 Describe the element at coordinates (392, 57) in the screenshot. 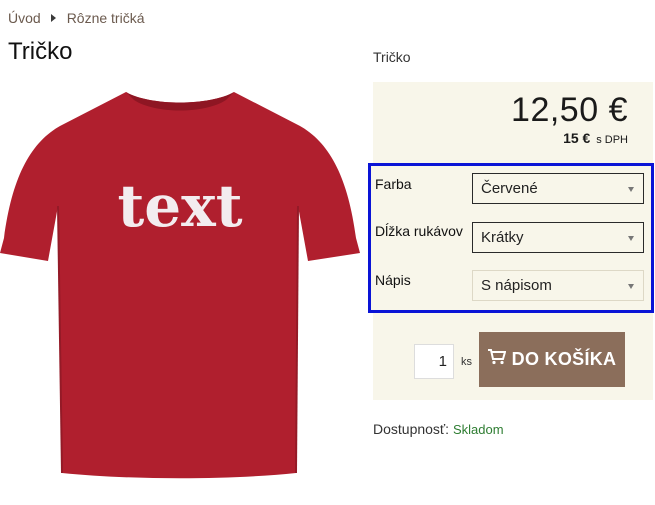

I see `product-name-side: Tričko` at that location.